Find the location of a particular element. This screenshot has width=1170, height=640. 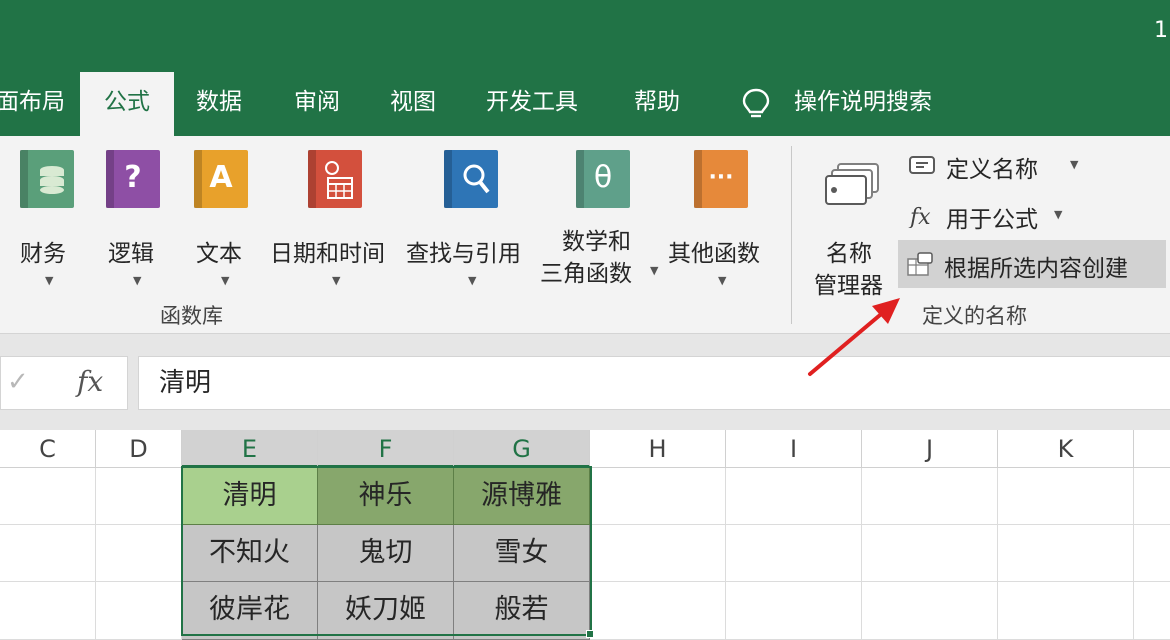

lookup-reference-label: 查找与引用 is located at coordinates (463, 254).